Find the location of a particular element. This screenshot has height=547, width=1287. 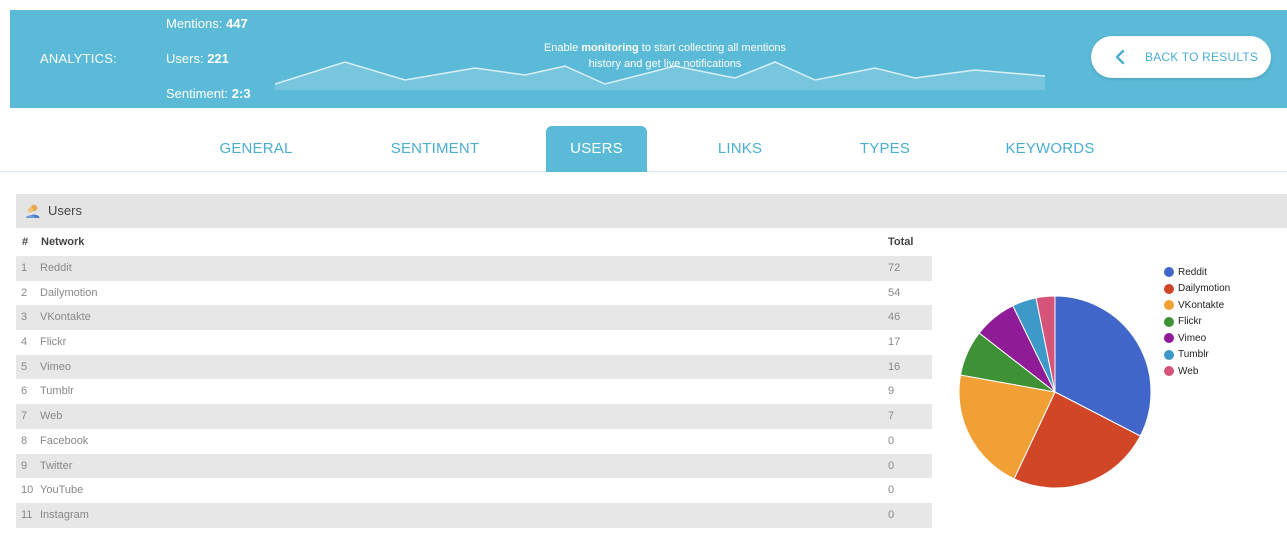

legend-label: Dailymotion is located at coordinates (1204, 289).